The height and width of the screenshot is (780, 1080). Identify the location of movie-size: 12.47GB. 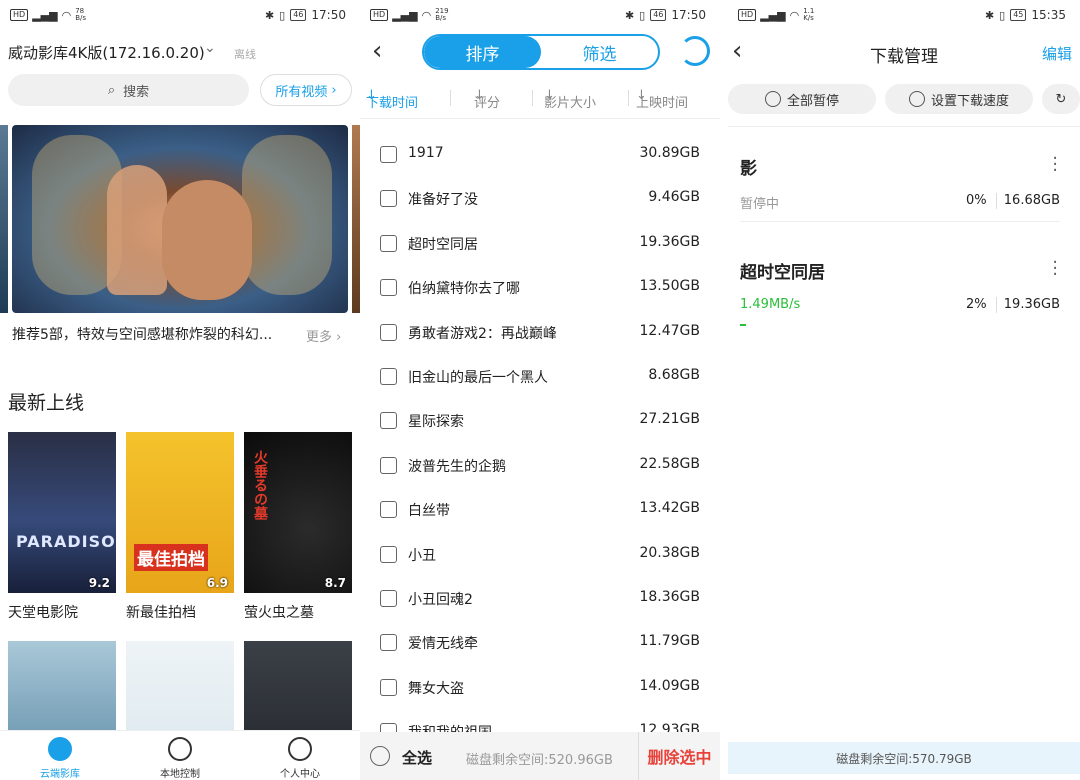
(669, 330).